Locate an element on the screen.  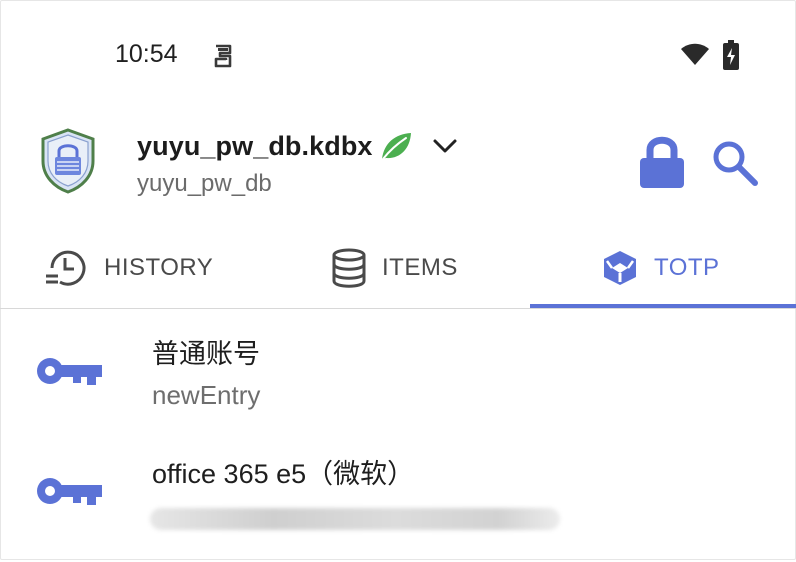
chevron-down-icon is located at coordinates (445, 146).